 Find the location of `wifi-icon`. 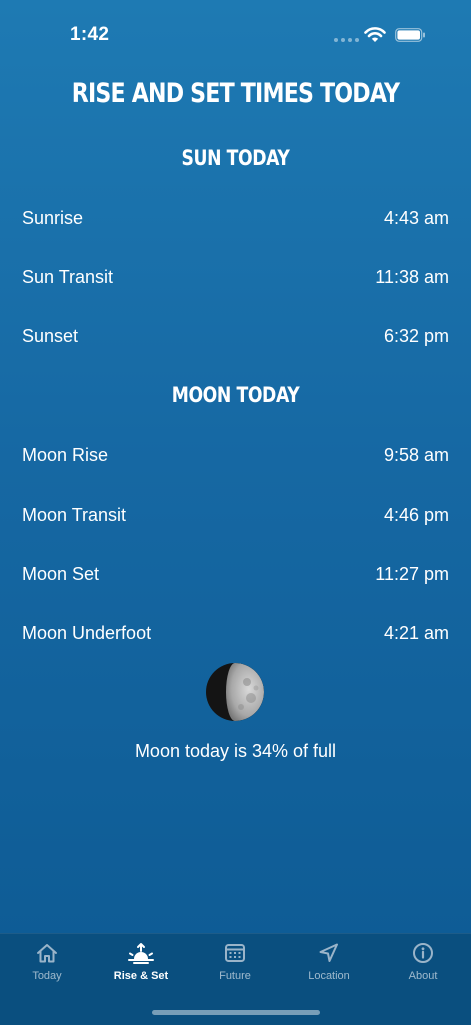

wifi-icon is located at coordinates (375, 34).